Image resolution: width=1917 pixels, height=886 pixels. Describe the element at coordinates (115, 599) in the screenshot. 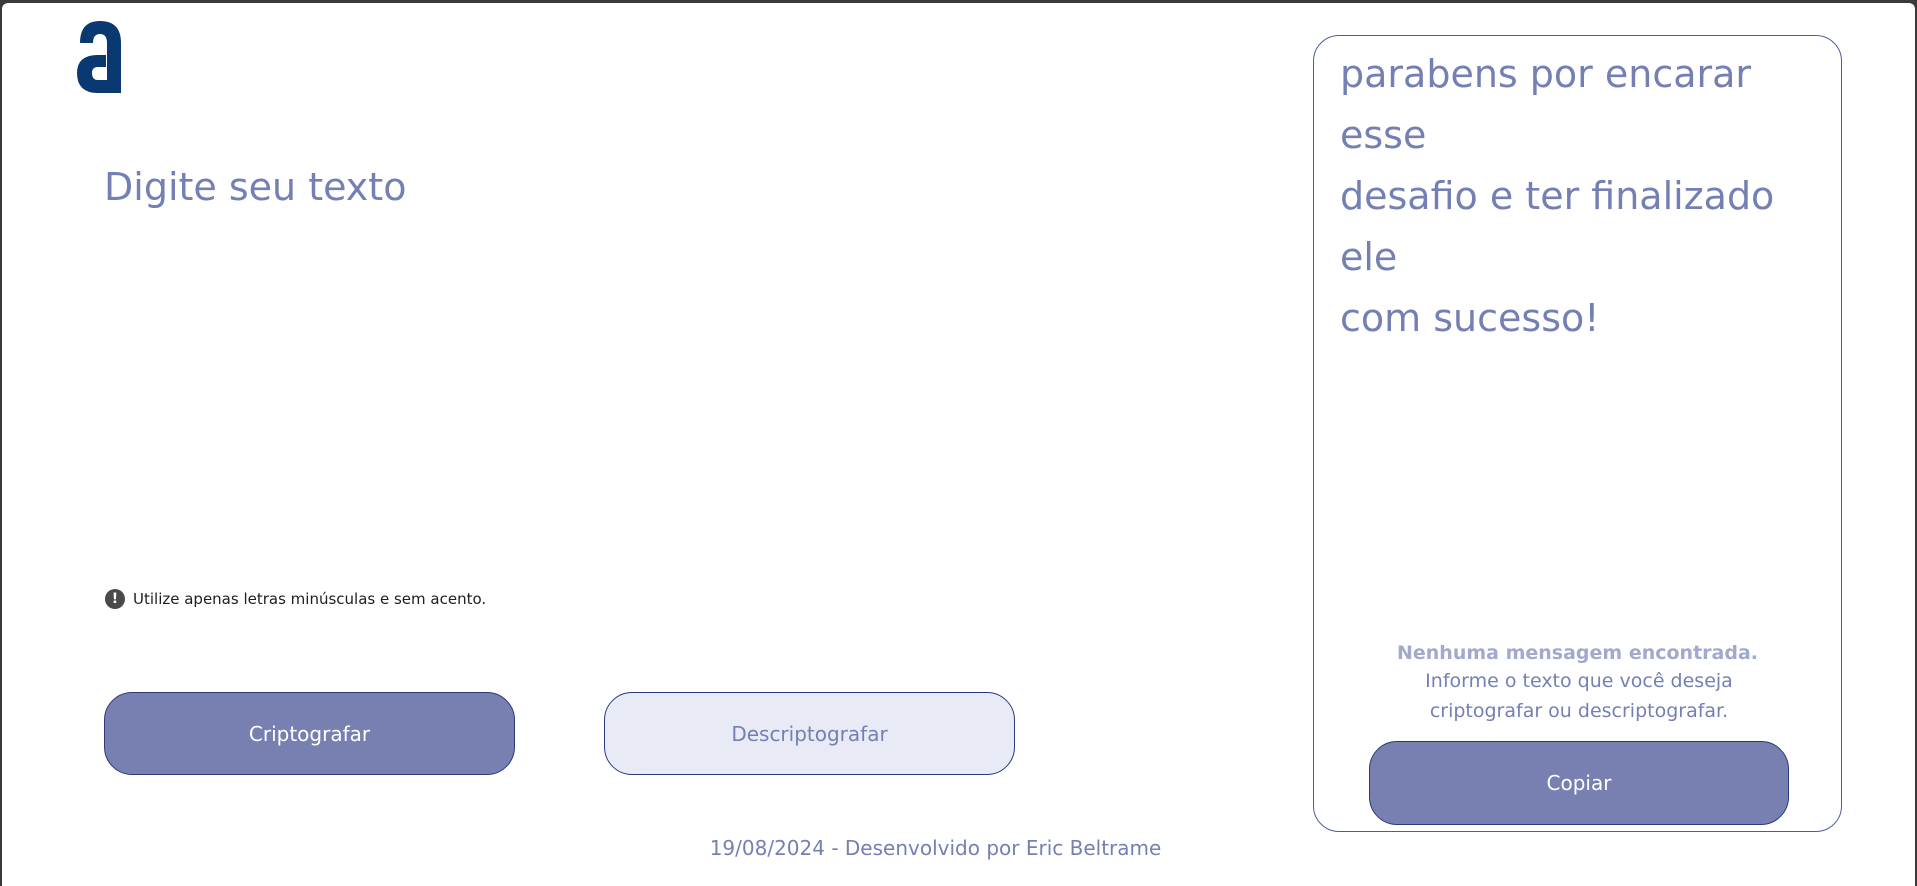

I see `exclamation-circle-icon: !` at that location.